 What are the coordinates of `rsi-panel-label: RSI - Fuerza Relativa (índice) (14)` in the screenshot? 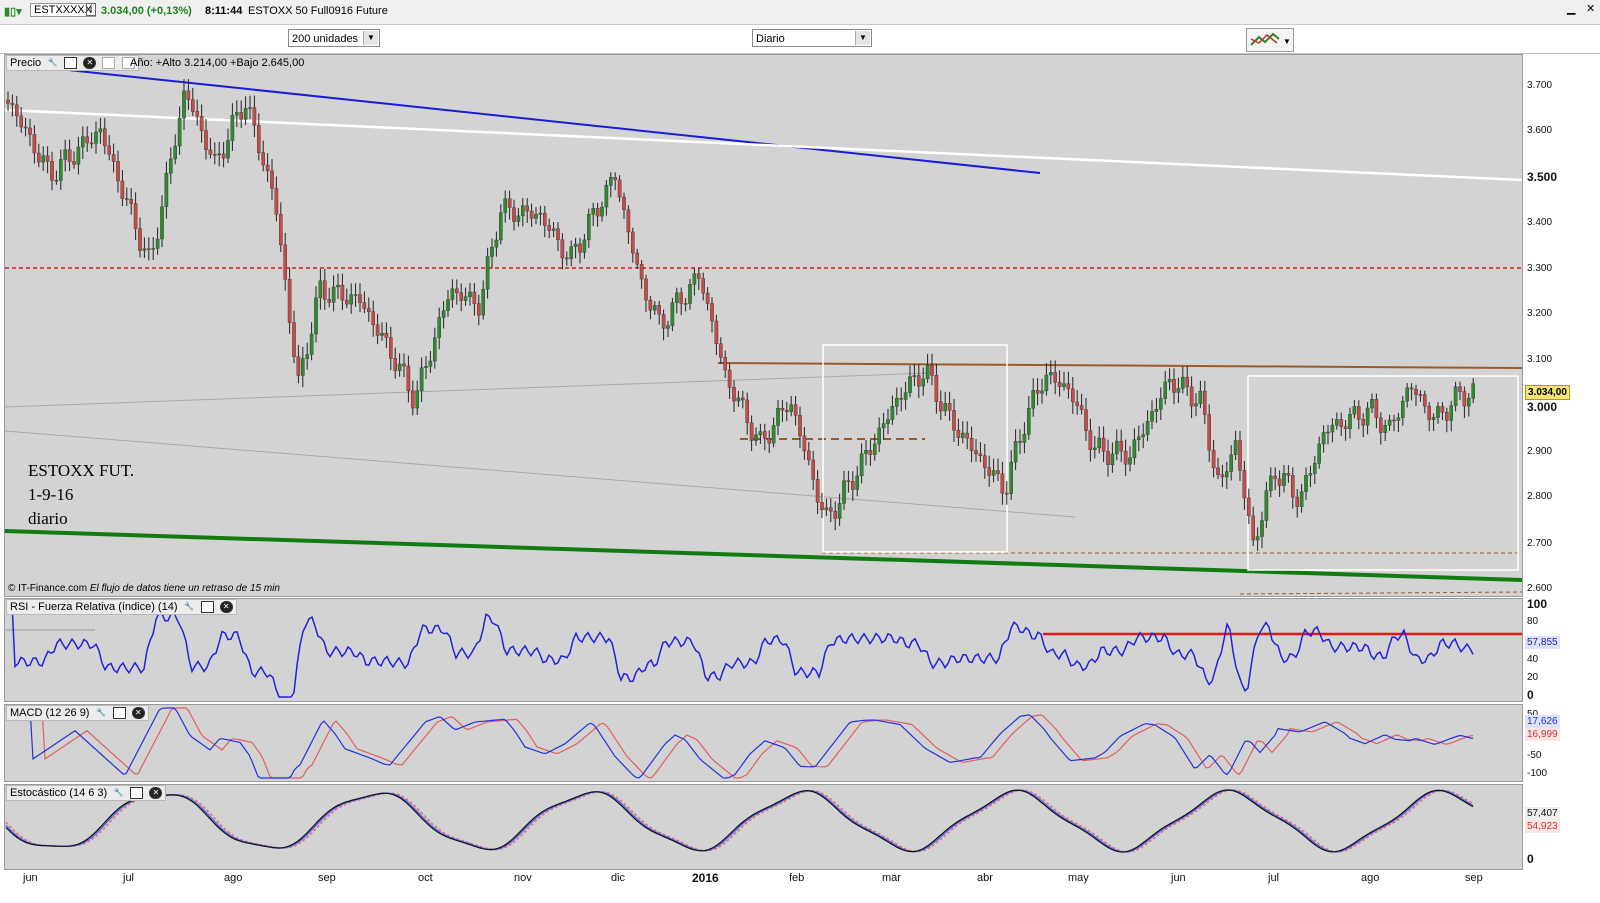 It's located at (94, 607).